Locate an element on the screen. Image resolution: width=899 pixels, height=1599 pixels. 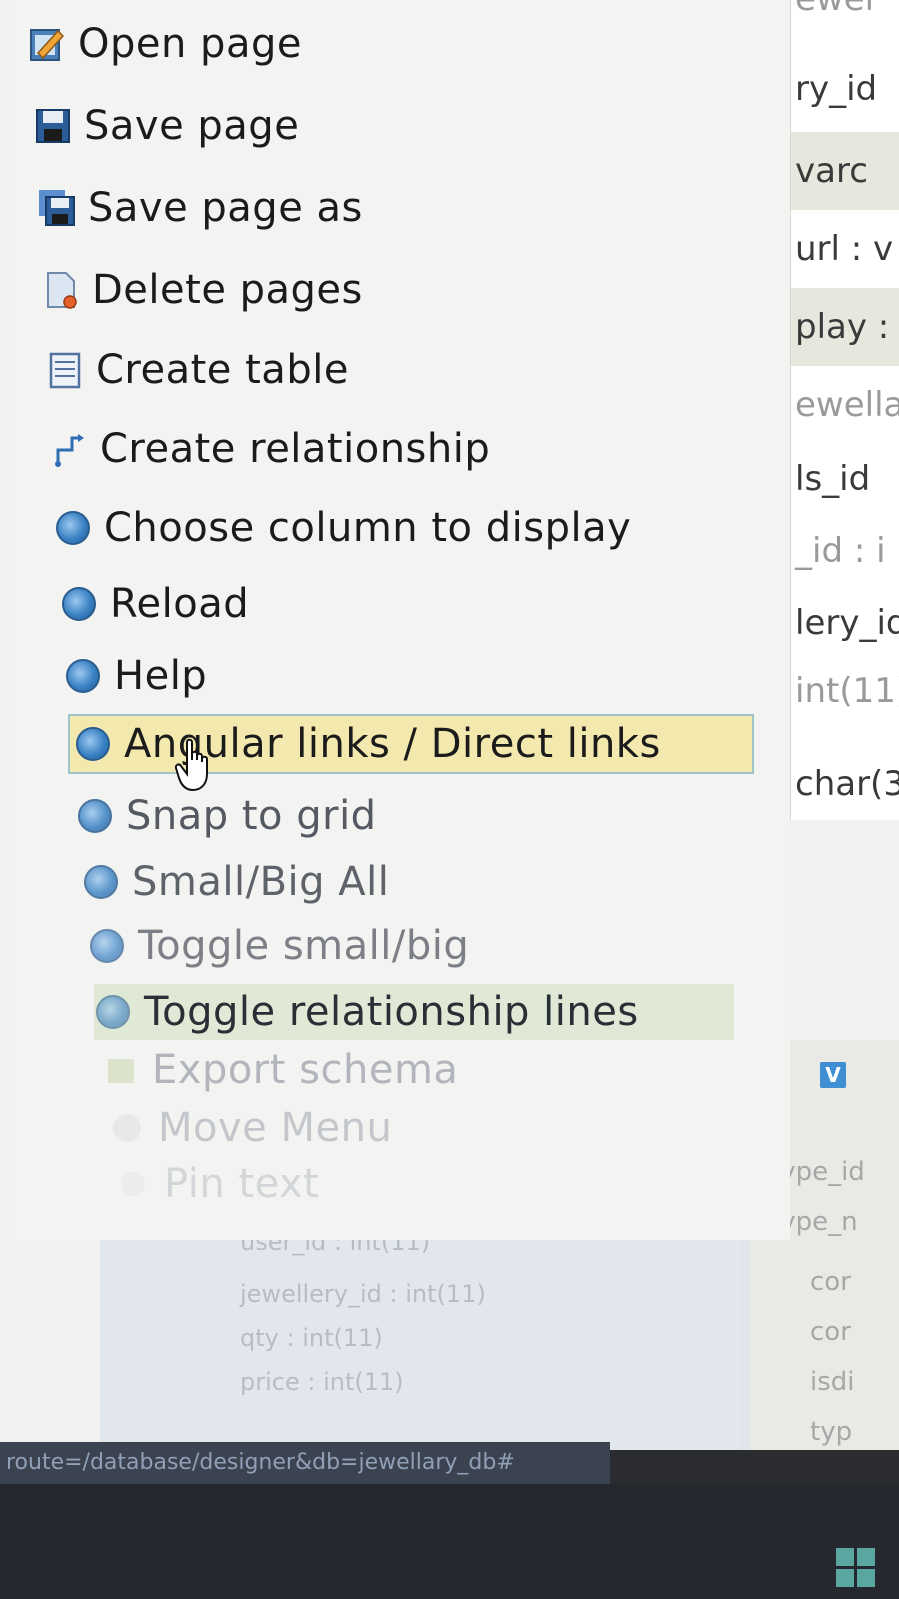
menu-item-toggle-small-big: Toggle small/big is located at coordinates (278, 946).